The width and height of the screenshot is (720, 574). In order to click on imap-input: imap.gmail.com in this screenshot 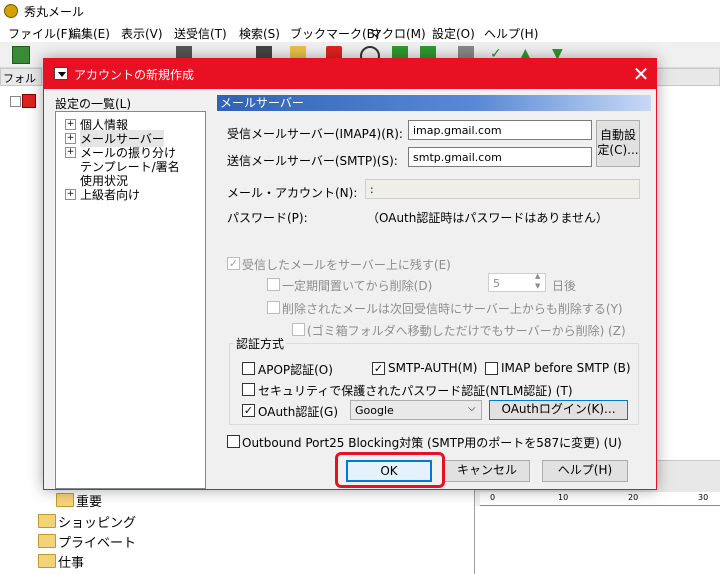, I will do `click(500, 130)`.